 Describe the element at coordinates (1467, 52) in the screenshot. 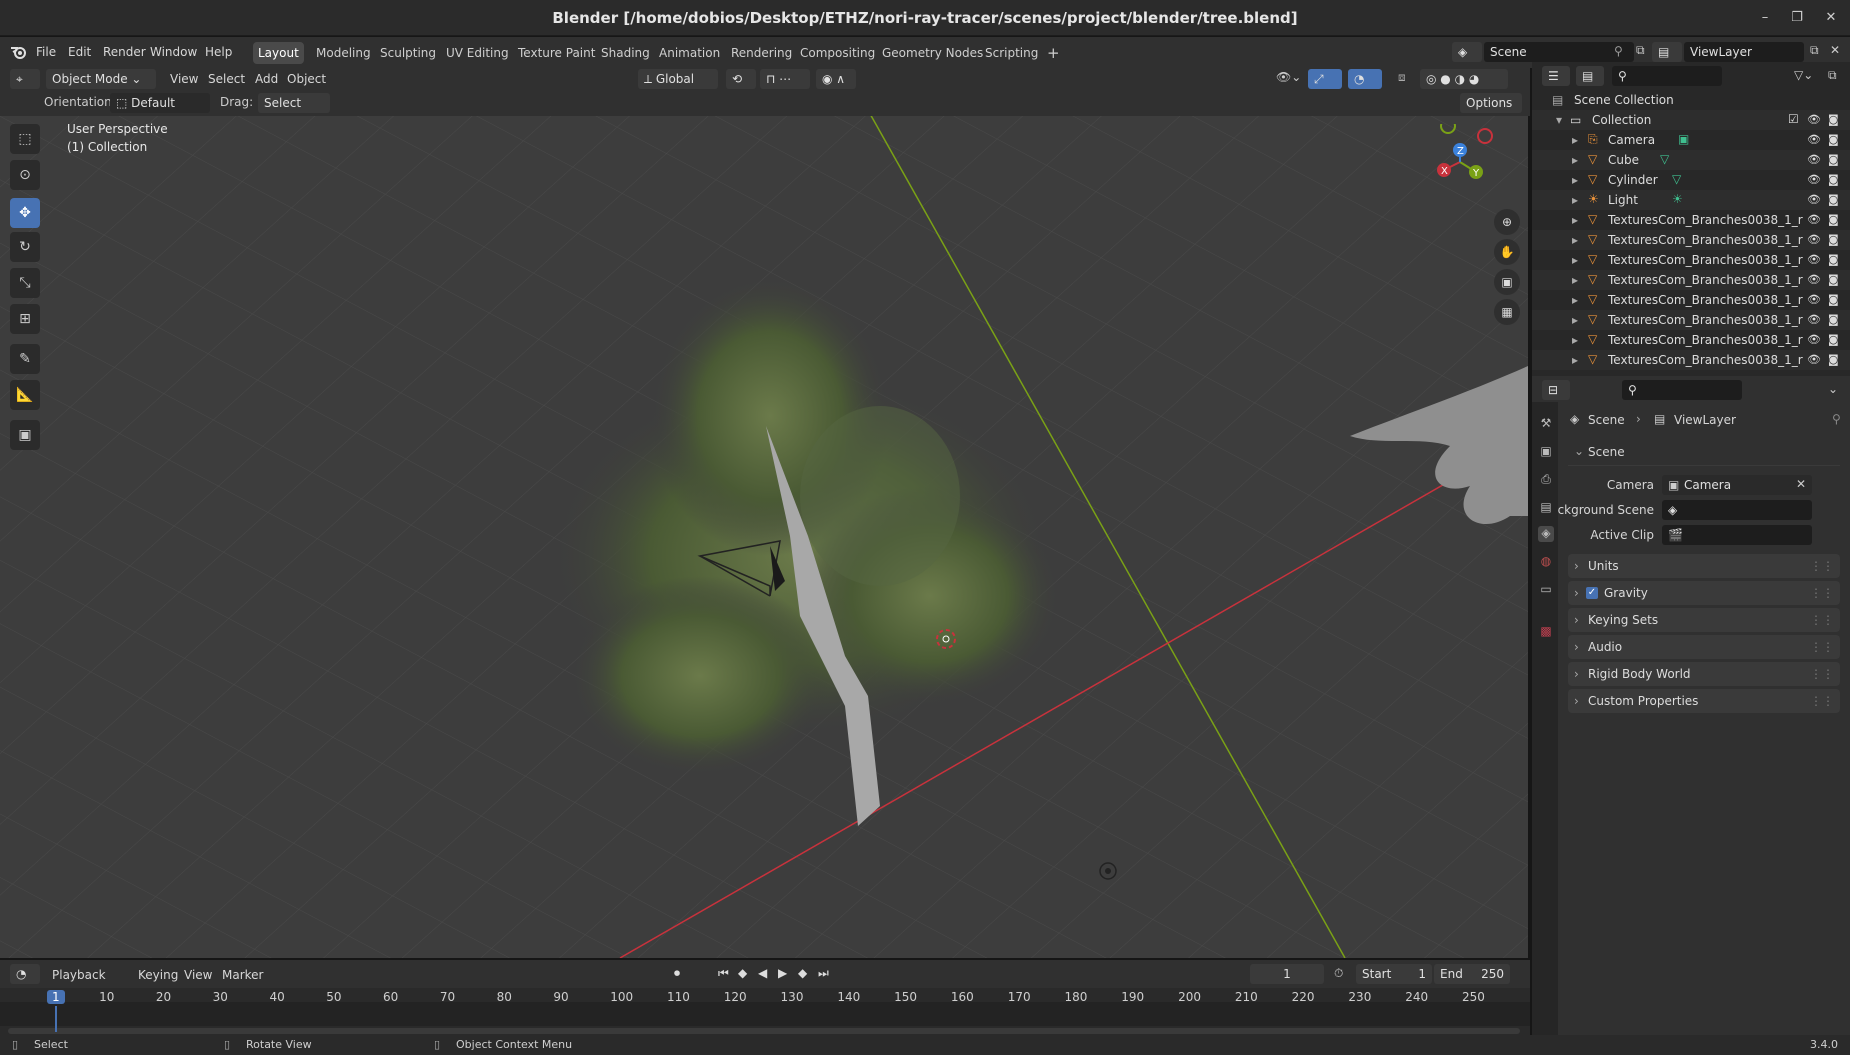

I see `scene-browse-icon: ◈` at that location.